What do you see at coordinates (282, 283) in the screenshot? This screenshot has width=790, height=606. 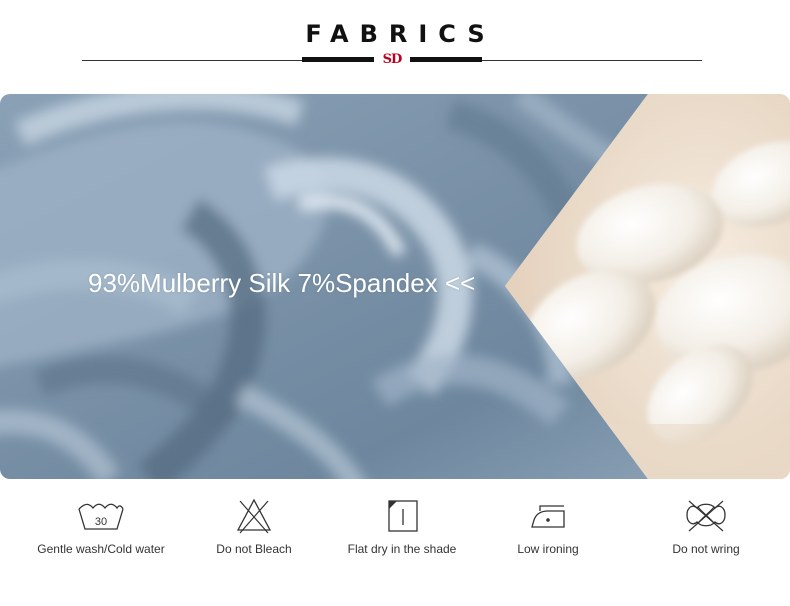 I see `fabric-composition-caption: 93%Mulberry Silk 7%Spandex <<` at bounding box center [282, 283].